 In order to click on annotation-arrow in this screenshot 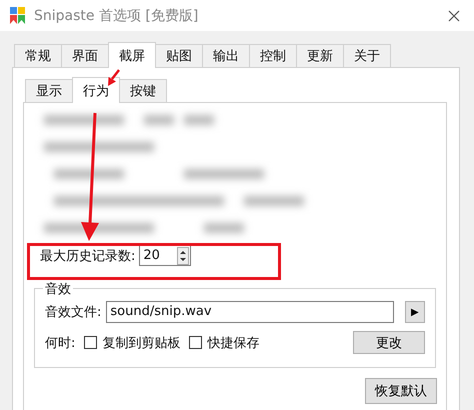, I will do `click(114, 77)`.